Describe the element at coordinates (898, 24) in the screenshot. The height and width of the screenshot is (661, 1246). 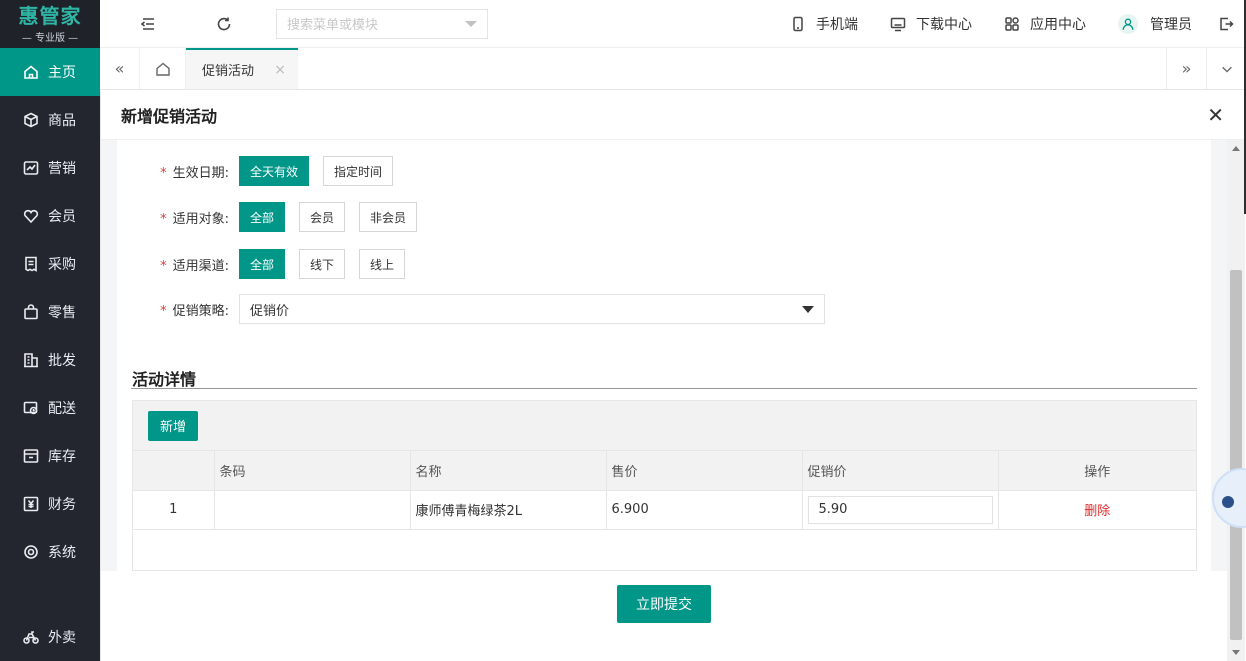
I see `monitor-icon` at that location.